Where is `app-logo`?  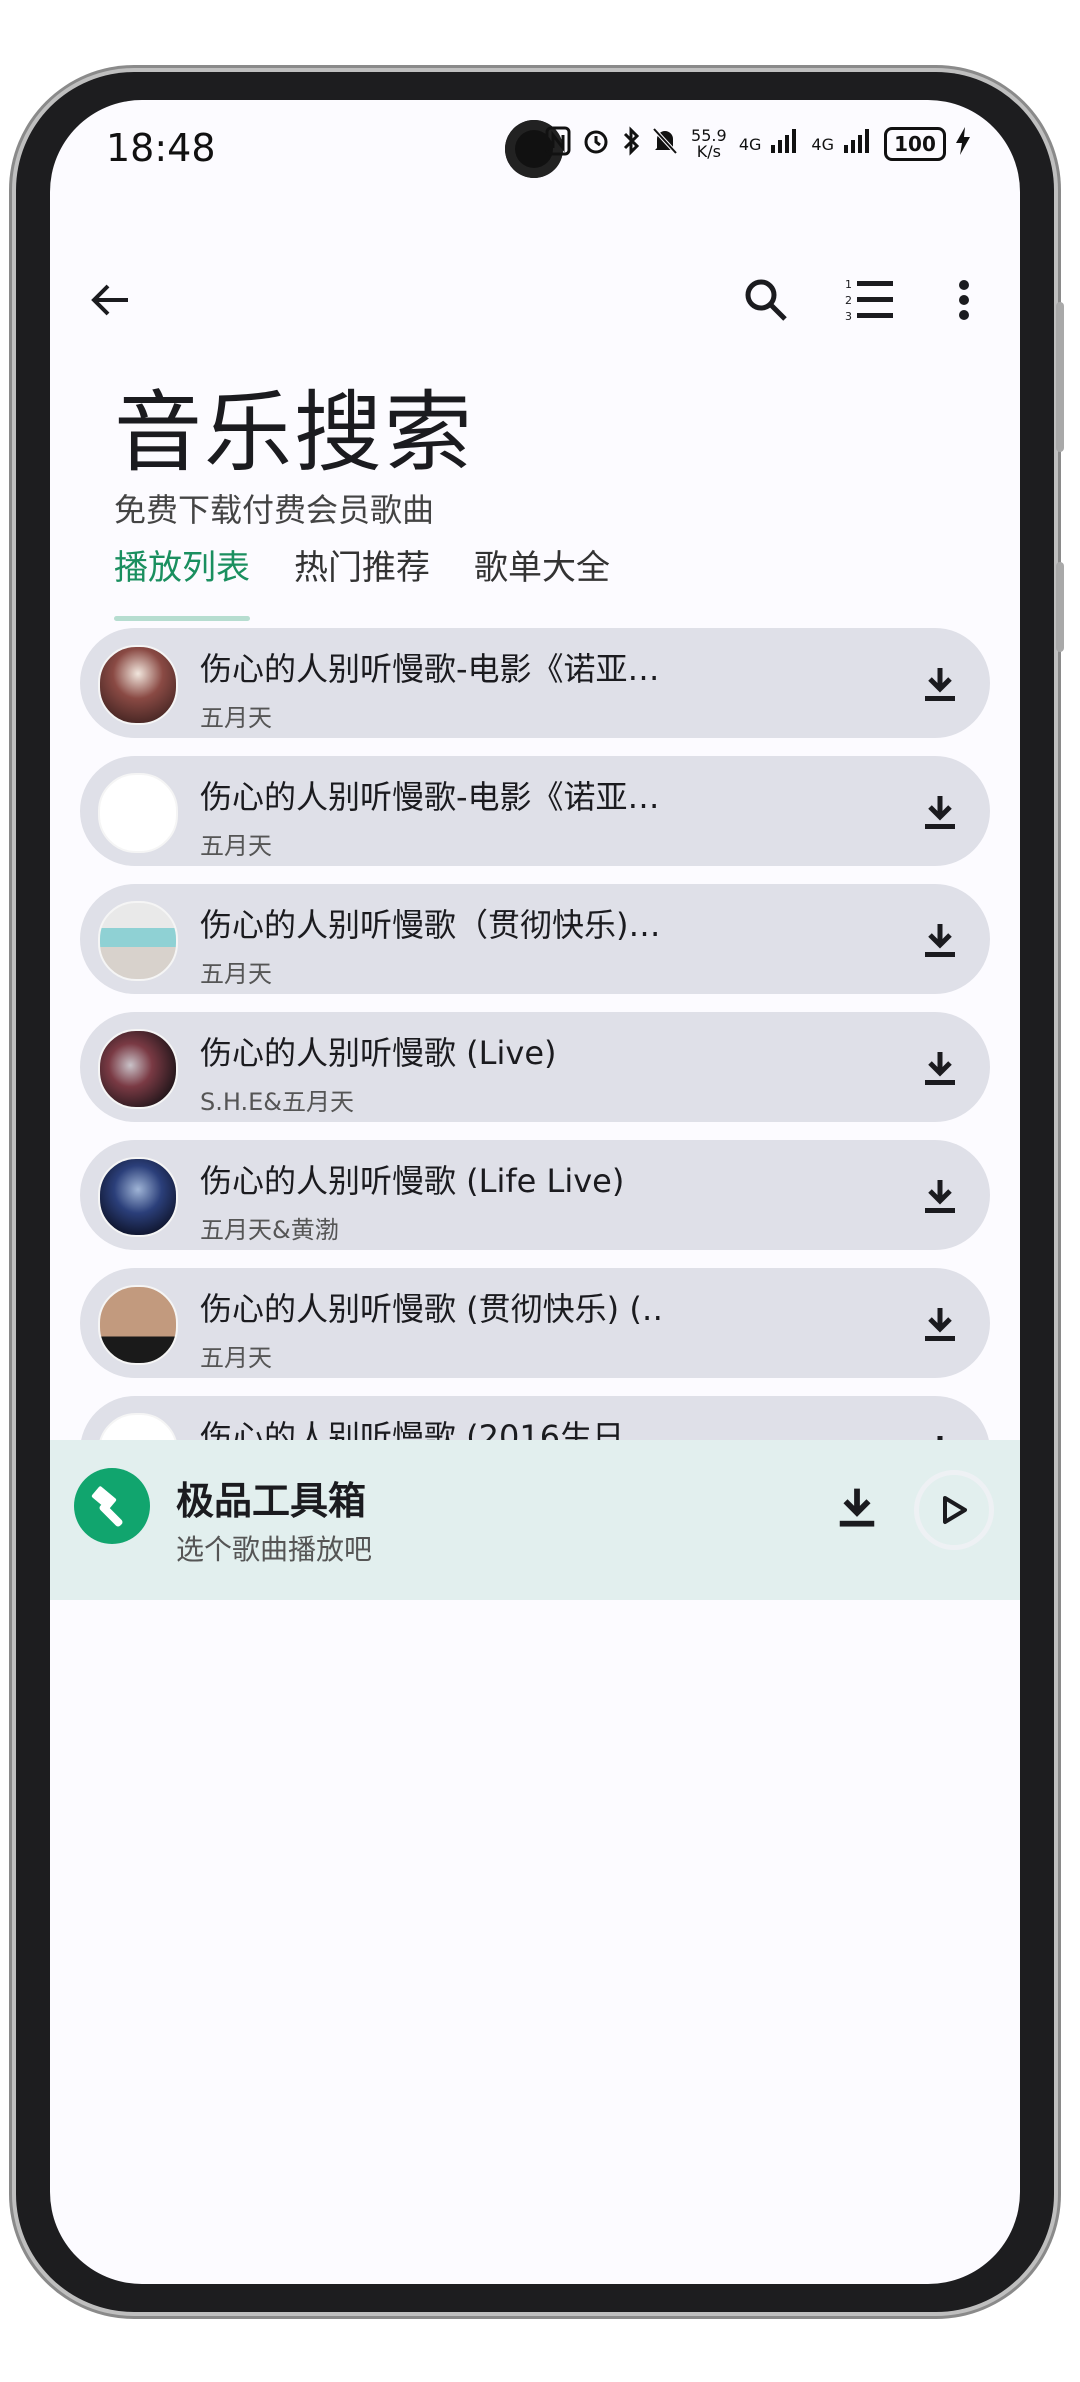 app-logo is located at coordinates (112, 1506).